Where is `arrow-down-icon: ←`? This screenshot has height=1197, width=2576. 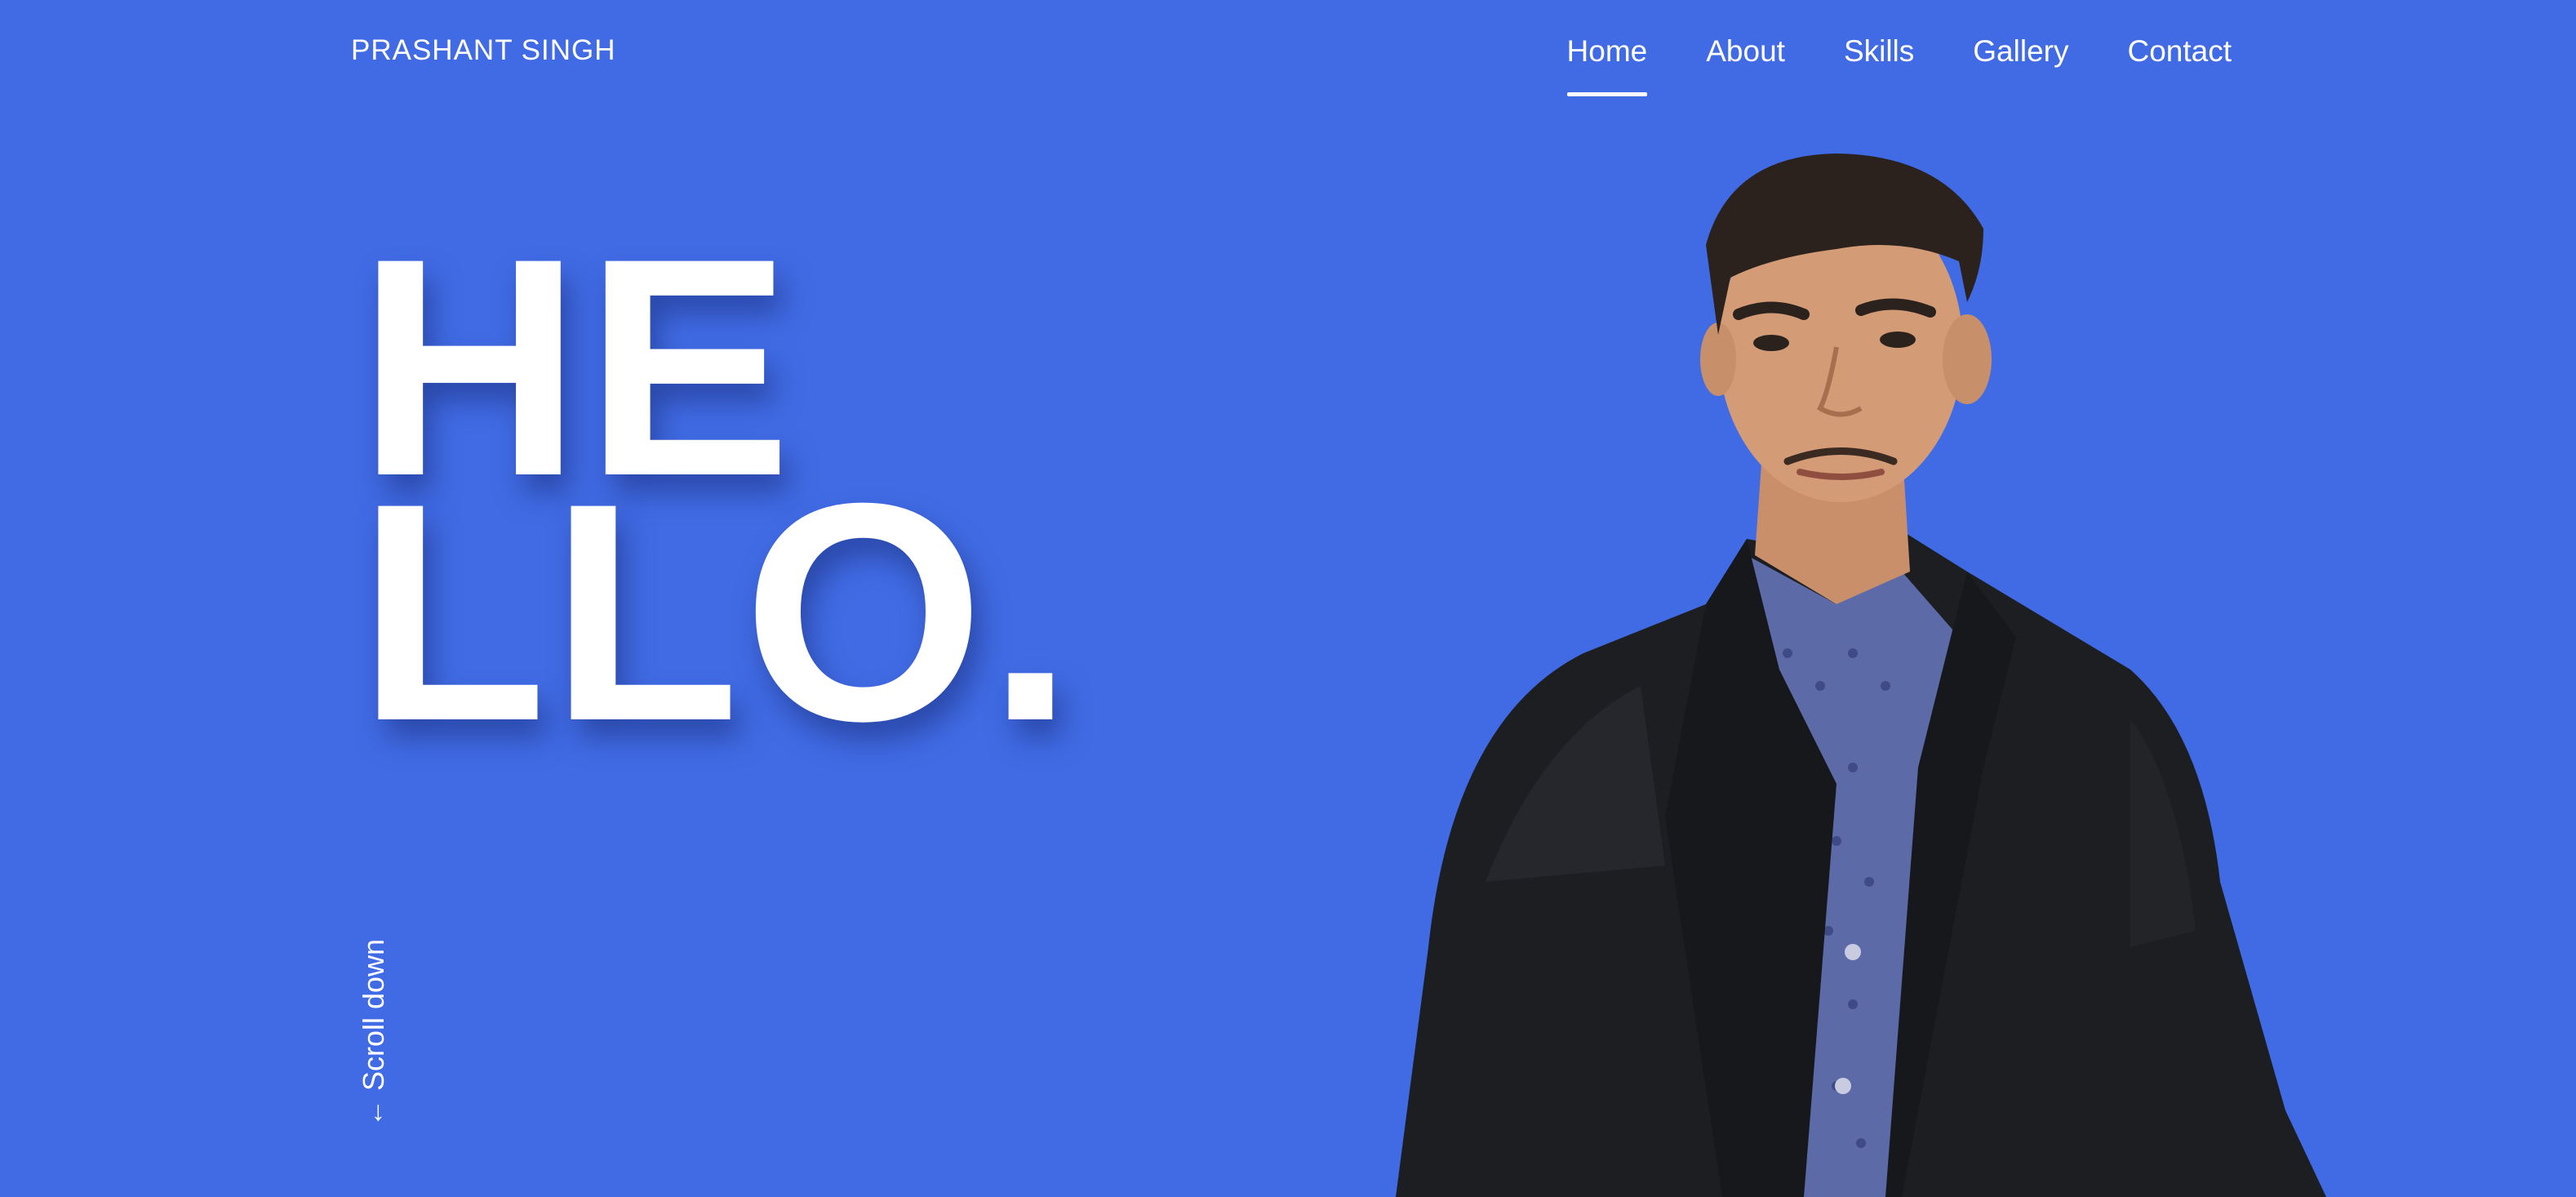
arrow-down-icon: ← is located at coordinates (373, 1113).